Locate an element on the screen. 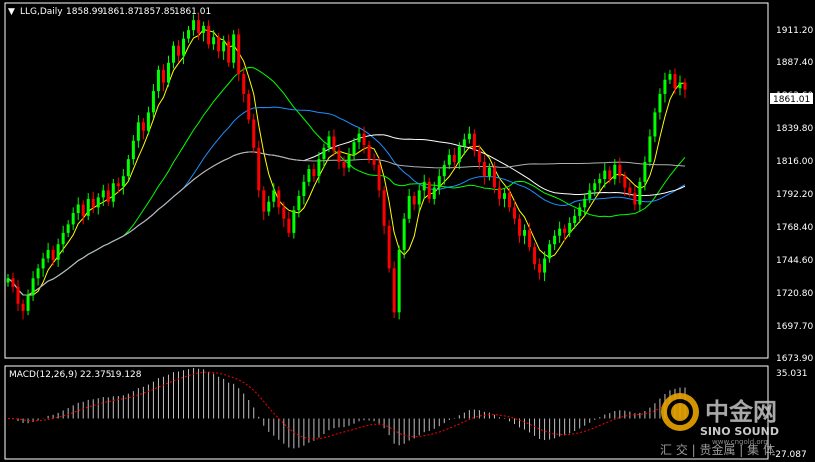 Image resolution: width=815 pixels, height=462 pixels. macd-histogram is located at coordinates (346, 408).